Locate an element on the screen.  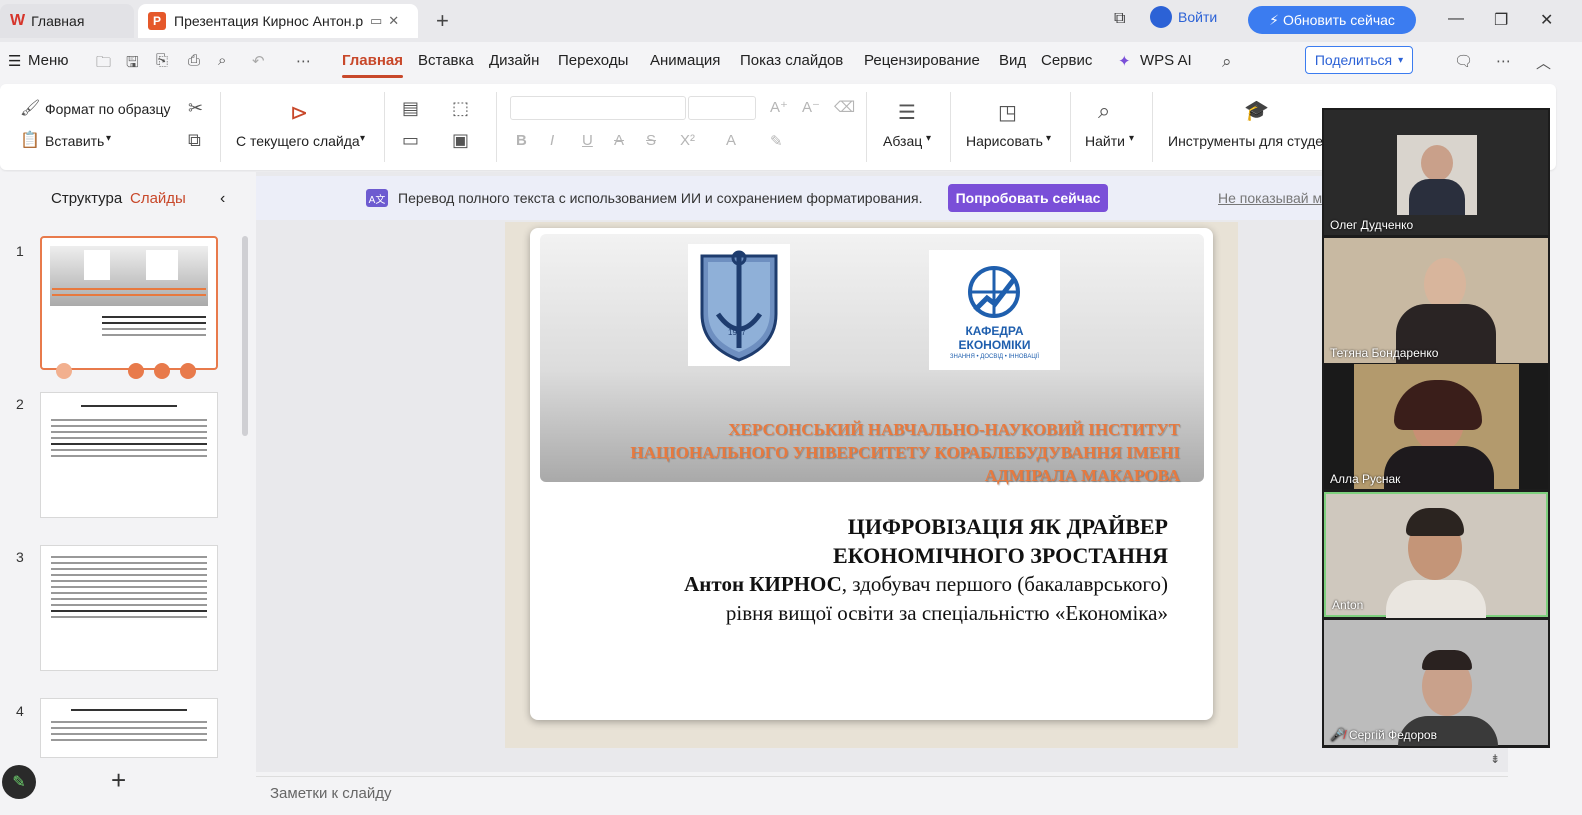
menu-item-review: Рецензирование is located at coordinates (922, 60).